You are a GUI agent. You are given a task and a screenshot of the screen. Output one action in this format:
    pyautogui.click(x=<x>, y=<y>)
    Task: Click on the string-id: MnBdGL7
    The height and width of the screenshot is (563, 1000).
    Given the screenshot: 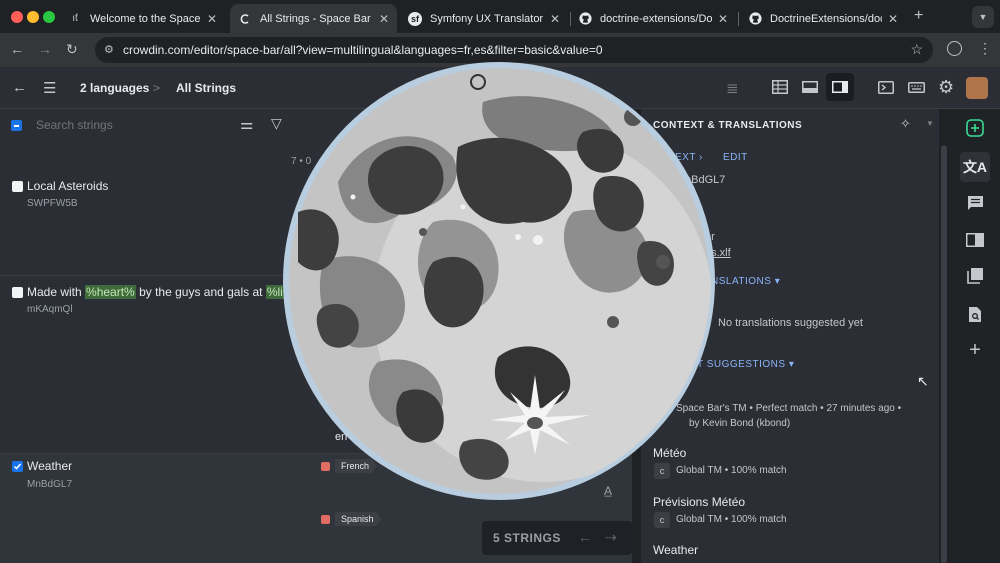 What is the action you would take?
    pyautogui.click(x=50, y=484)
    